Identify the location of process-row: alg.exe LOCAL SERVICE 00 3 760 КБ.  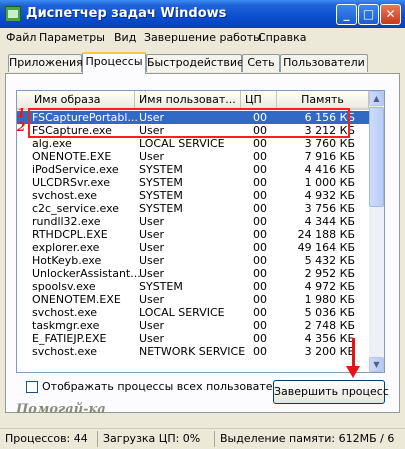
(193, 143).